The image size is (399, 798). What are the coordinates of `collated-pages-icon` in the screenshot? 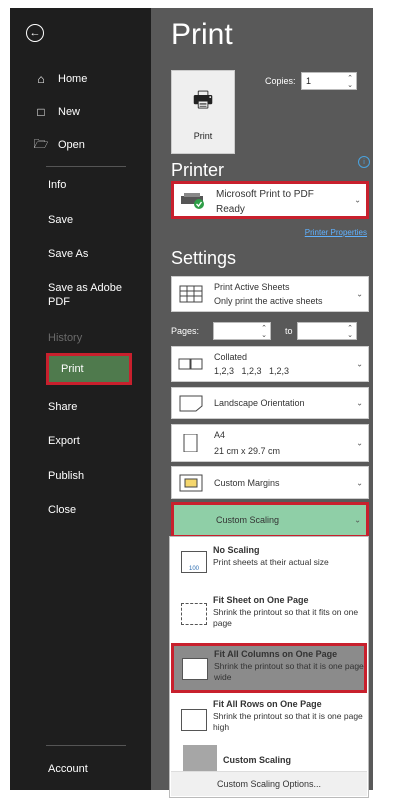 It's located at (190, 364).